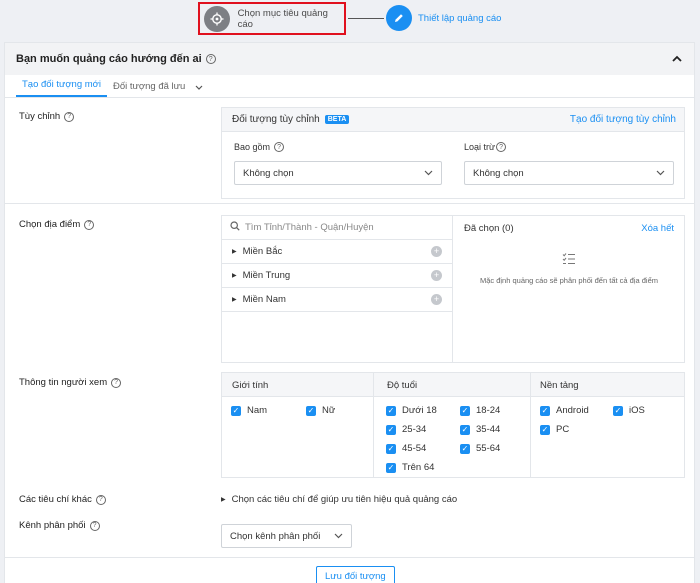  I want to click on age-checkbox: ✓ 35-44, so click(480, 429).